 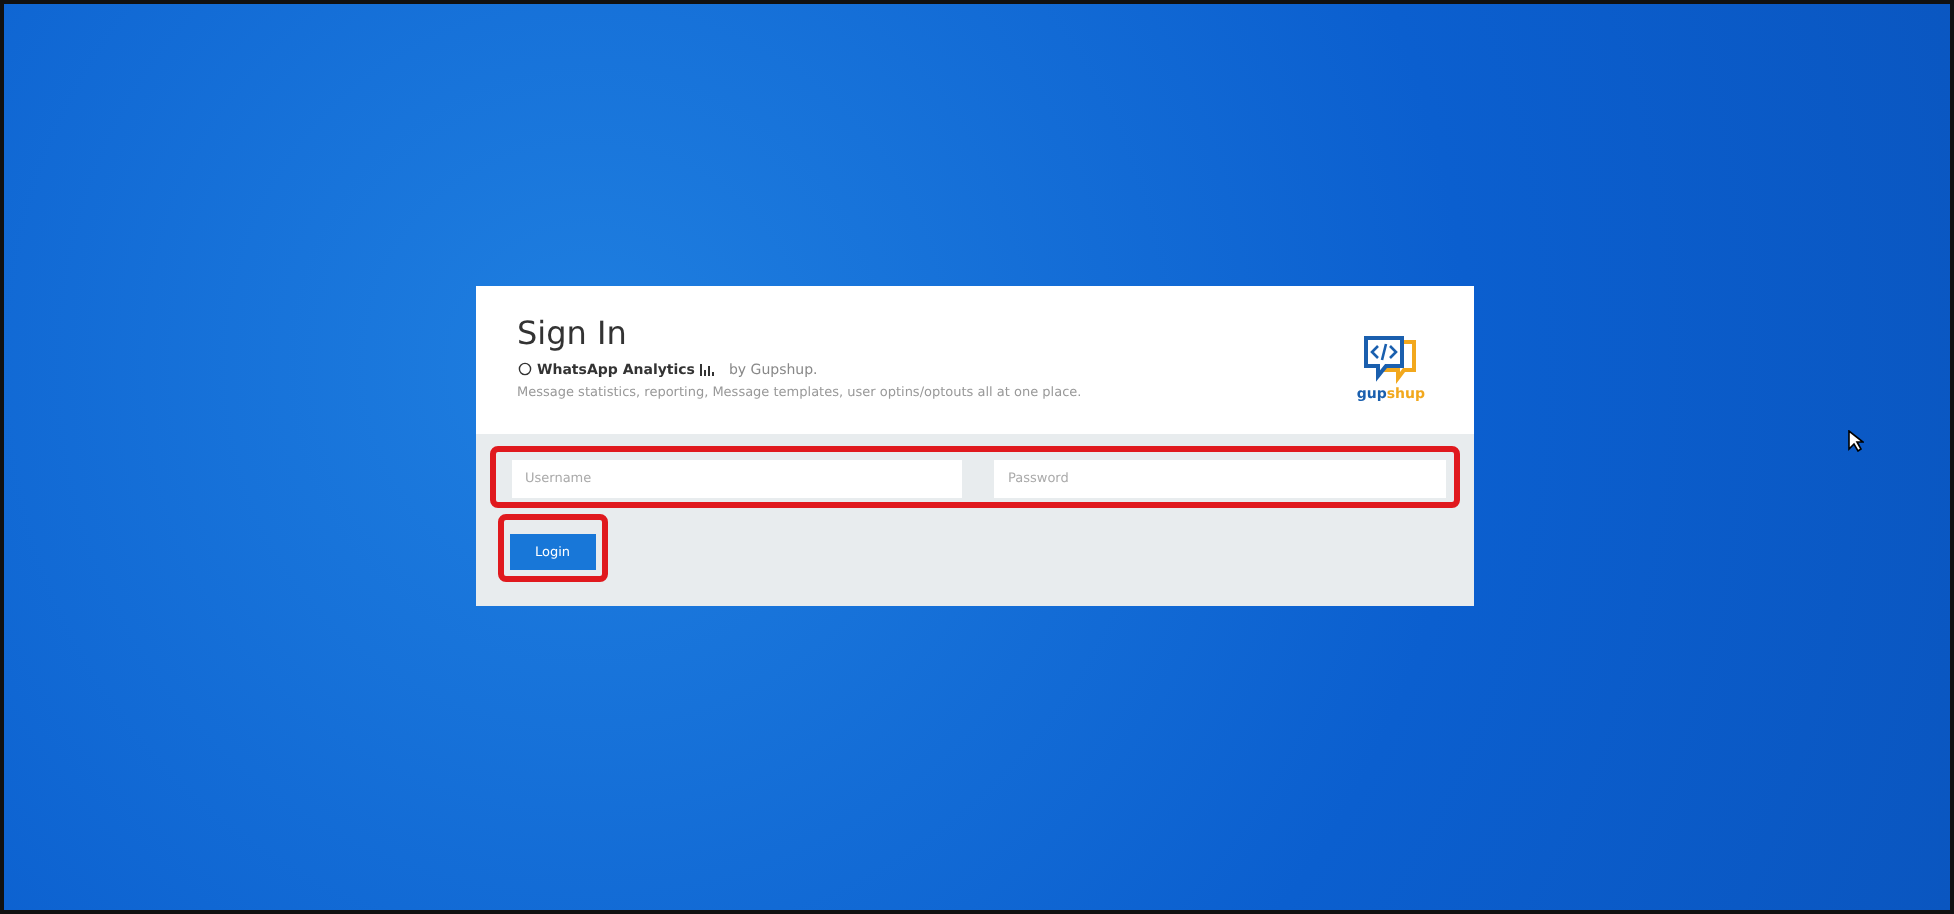 I want to click on chat-icon, so click(x=524, y=369).